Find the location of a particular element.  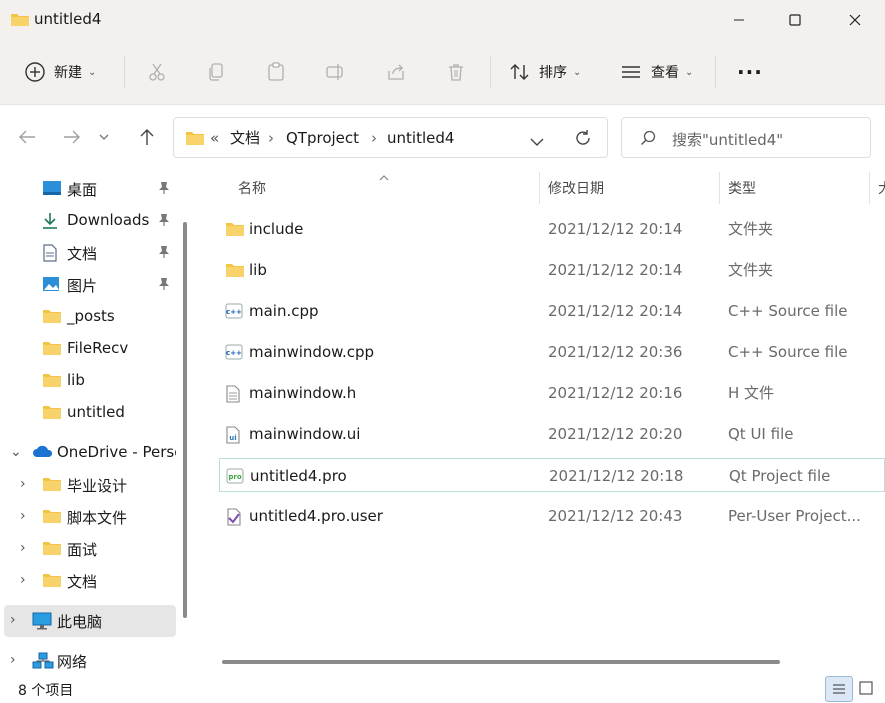

expand-chevron-icon: ⌄ is located at coordinates (16, 452).